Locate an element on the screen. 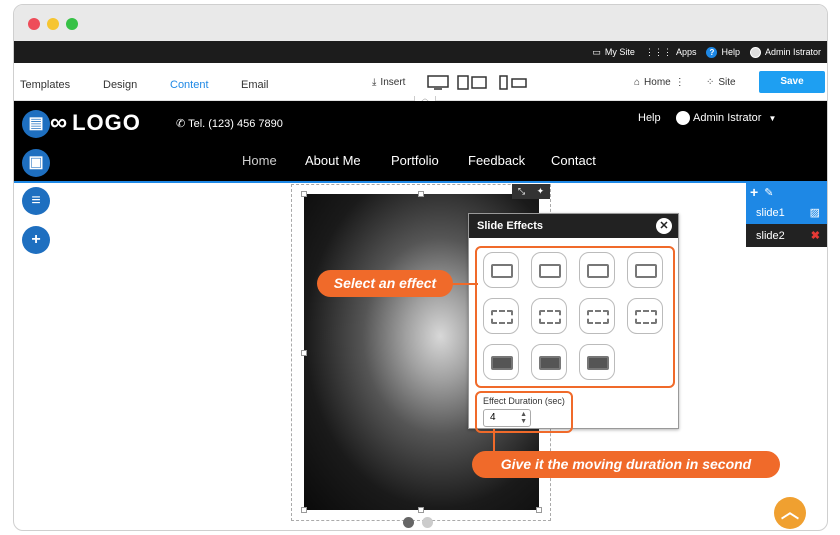 This screenshot has width=840, height=535. insert-button: ⤓ Insert is located at coordinates (388, 82).